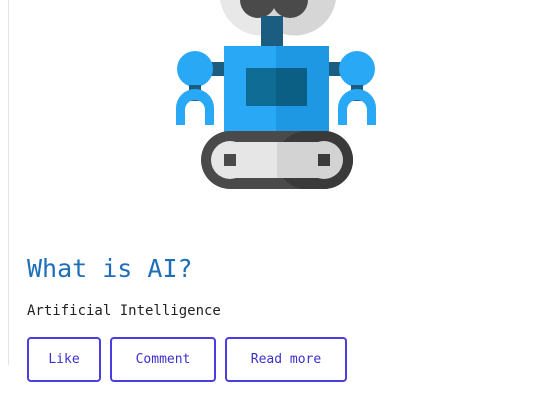 The height and width of the screenshot is (393, 538). What do you see at coordinates (286, 359) in the screenshot?
I see `read-more-button: Read more` at bounding box center [286, 359].